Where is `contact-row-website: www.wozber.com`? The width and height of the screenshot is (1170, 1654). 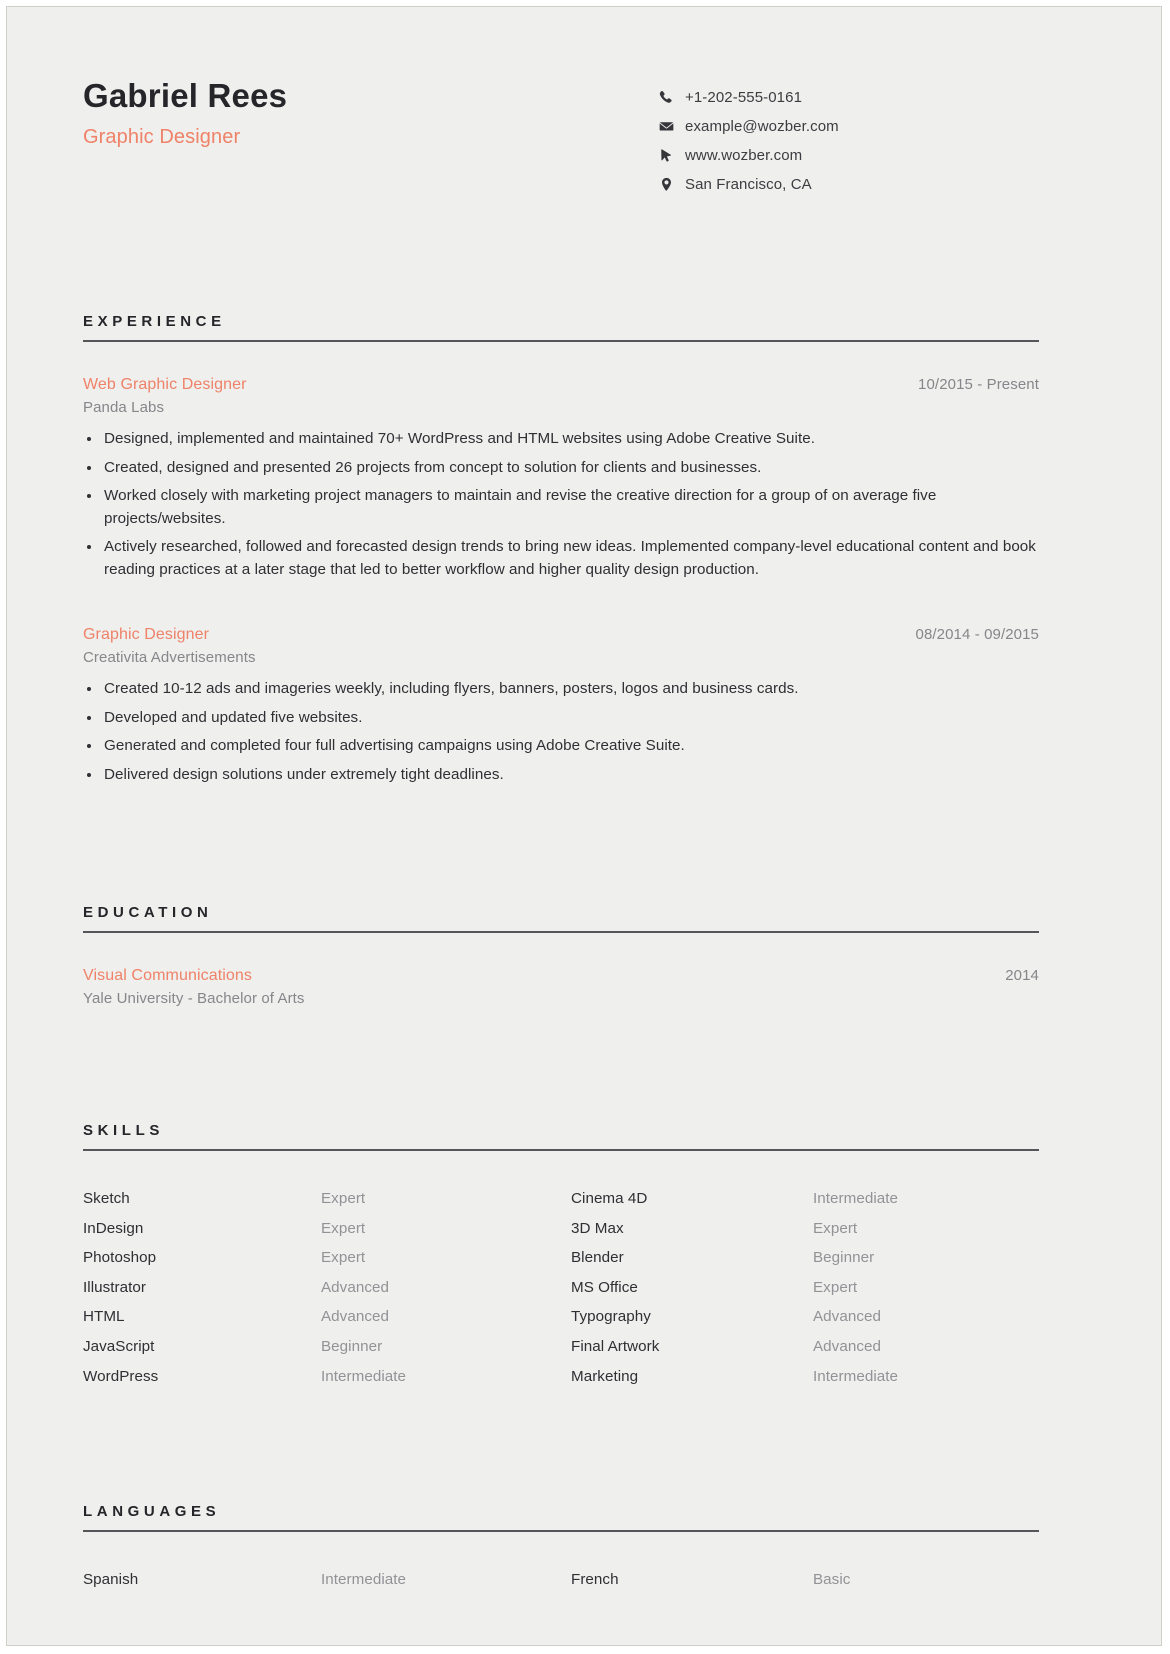 contact-row-website: www.wozber.com is located at coordinates (849, 155).